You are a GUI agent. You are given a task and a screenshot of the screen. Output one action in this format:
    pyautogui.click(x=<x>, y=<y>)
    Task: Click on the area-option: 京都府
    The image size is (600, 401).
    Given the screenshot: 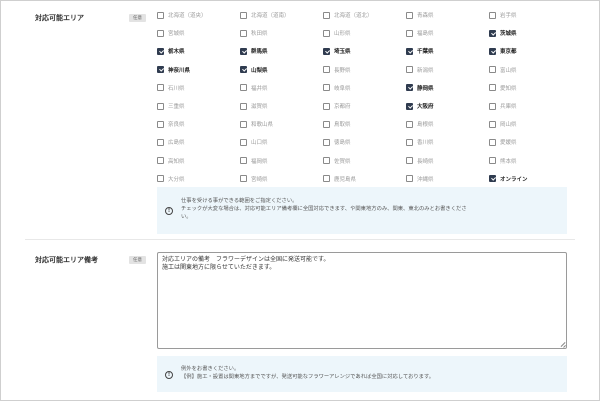 What is the action you would take?
    pyautogui.click(x=337, y=106)
    